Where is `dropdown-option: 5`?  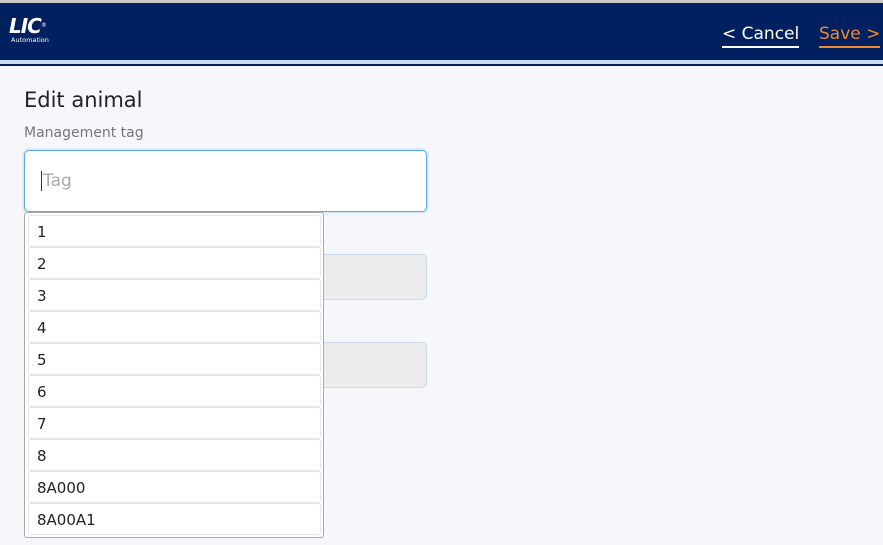
dropdown-option: 5 is located at coordinates (174, 359).